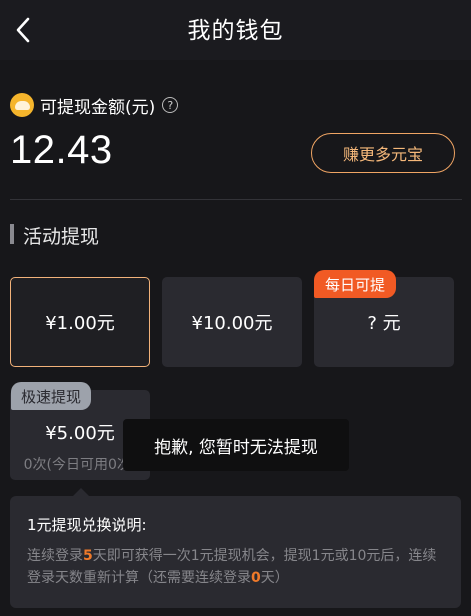  I want to click on option-label: ¥5.00元, so click(80, 433).